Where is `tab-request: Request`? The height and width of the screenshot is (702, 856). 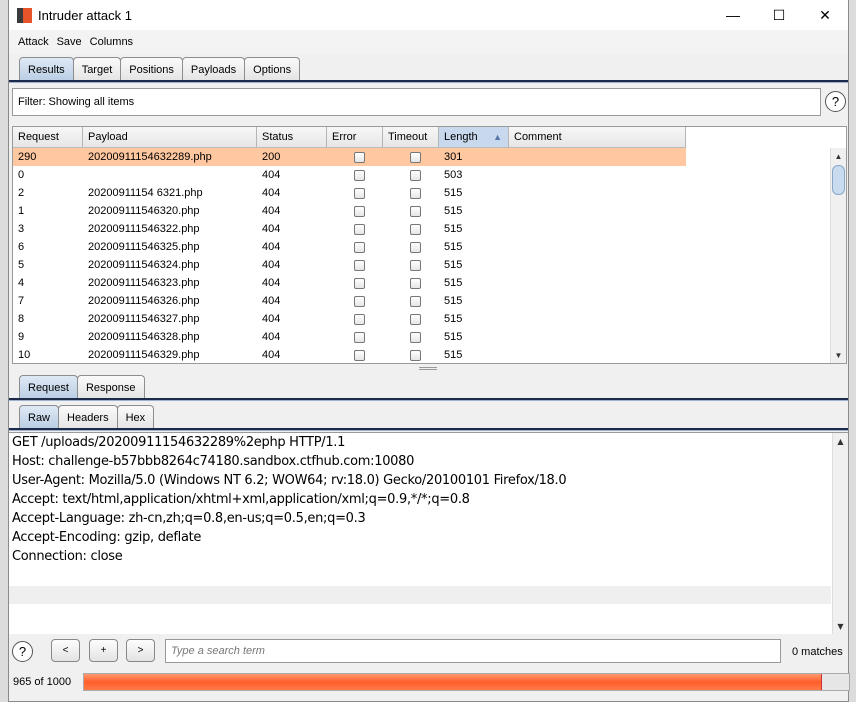
tab-request: Request is located at coordinates (48, 387).